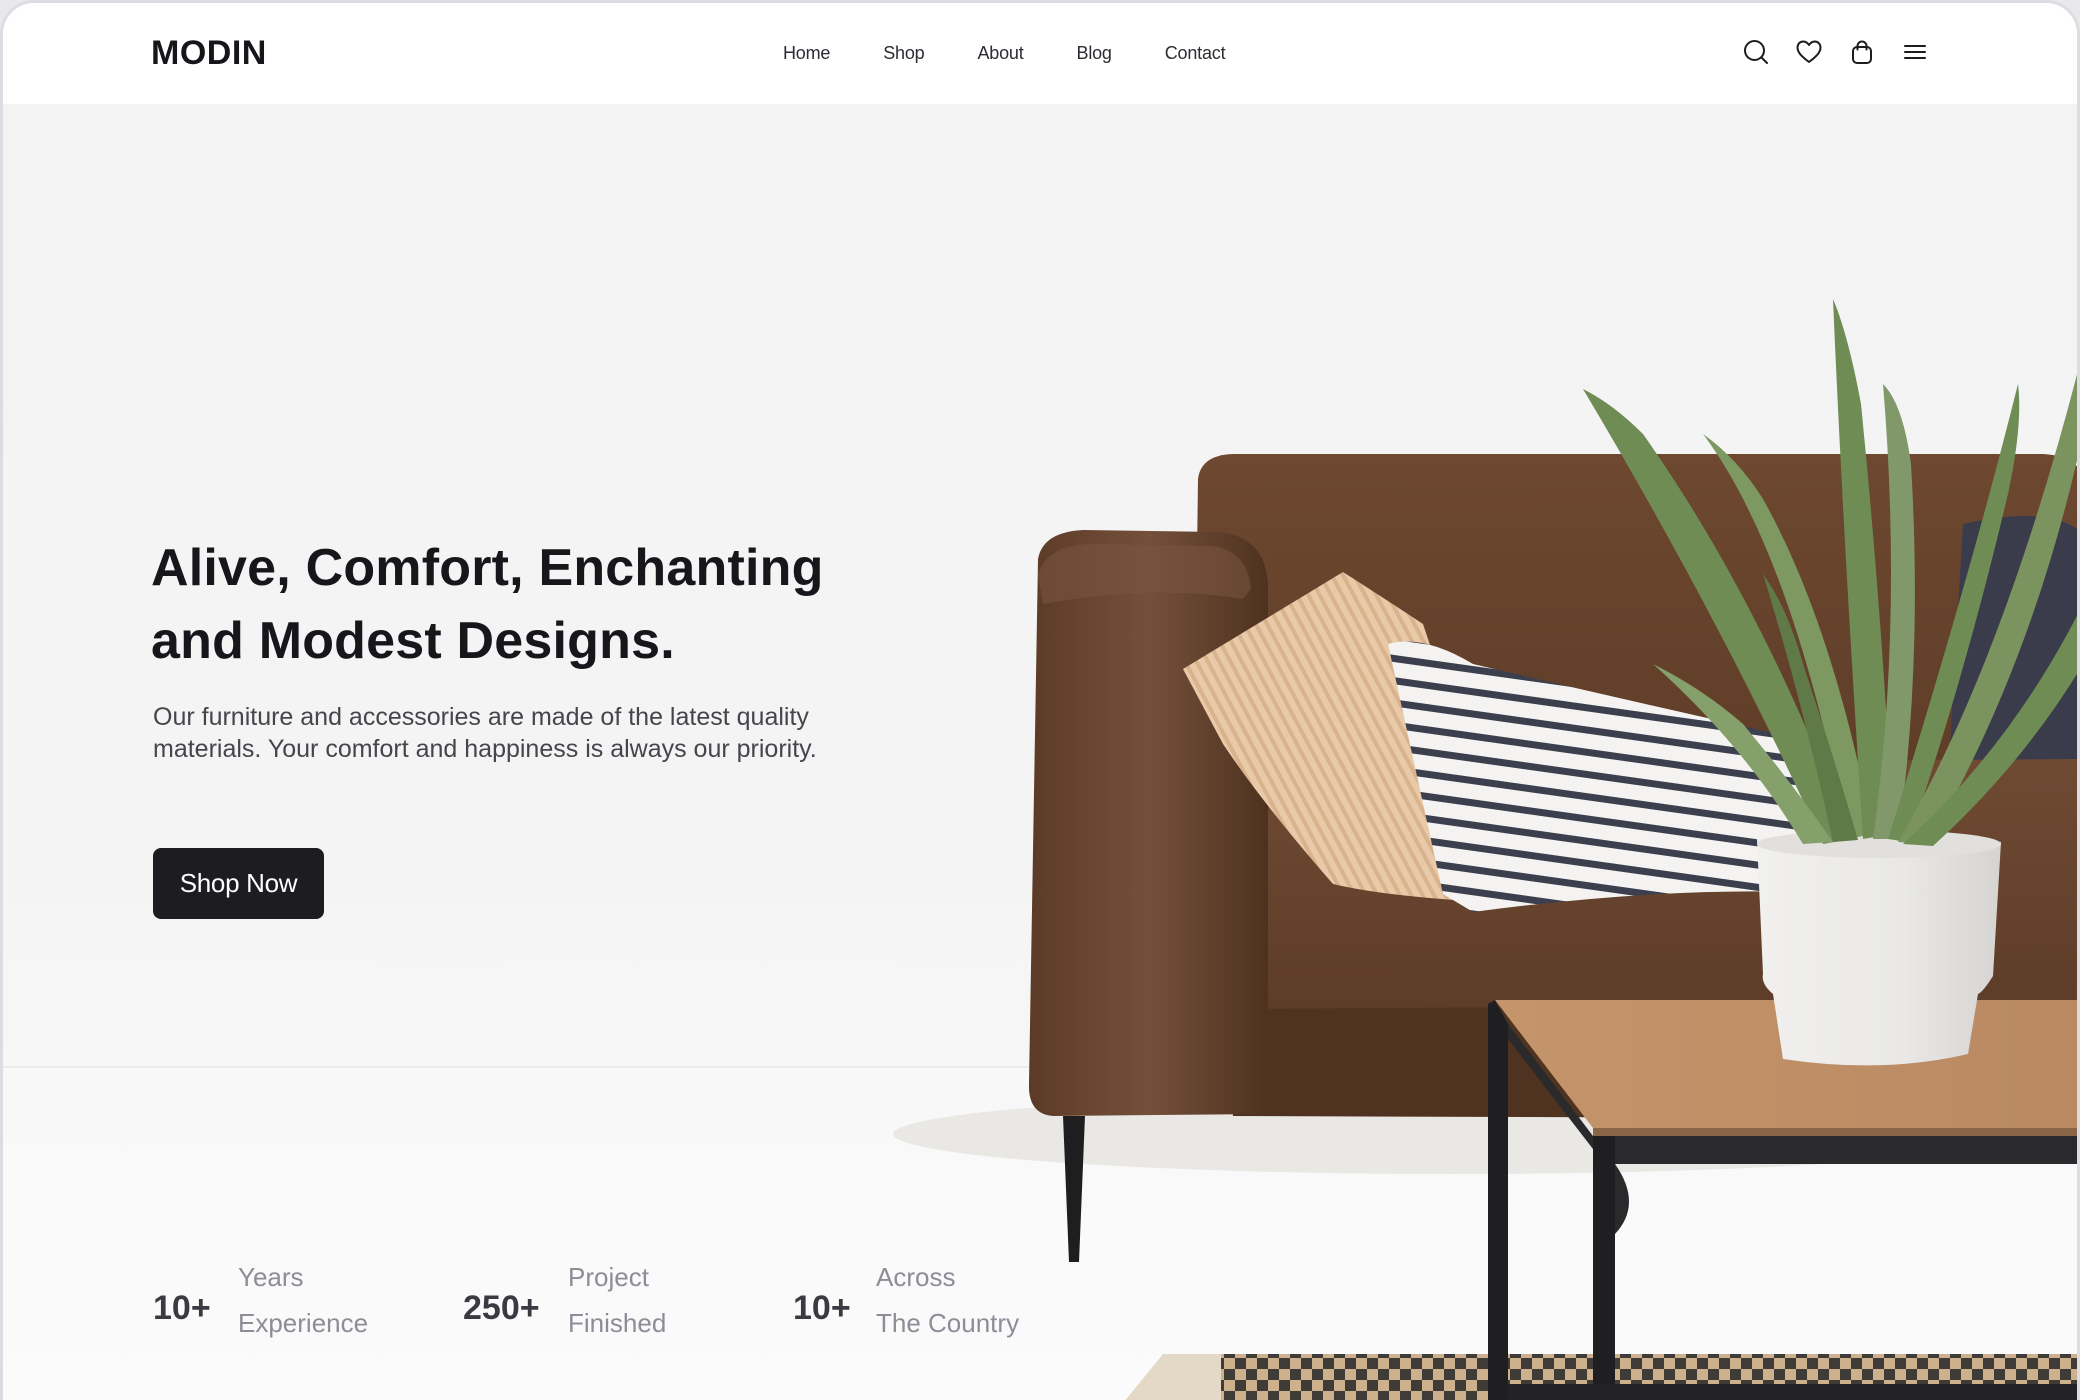 The height and width of the screenshot is (1400, 2080). I want to click on search-button, so click(1756, 52).